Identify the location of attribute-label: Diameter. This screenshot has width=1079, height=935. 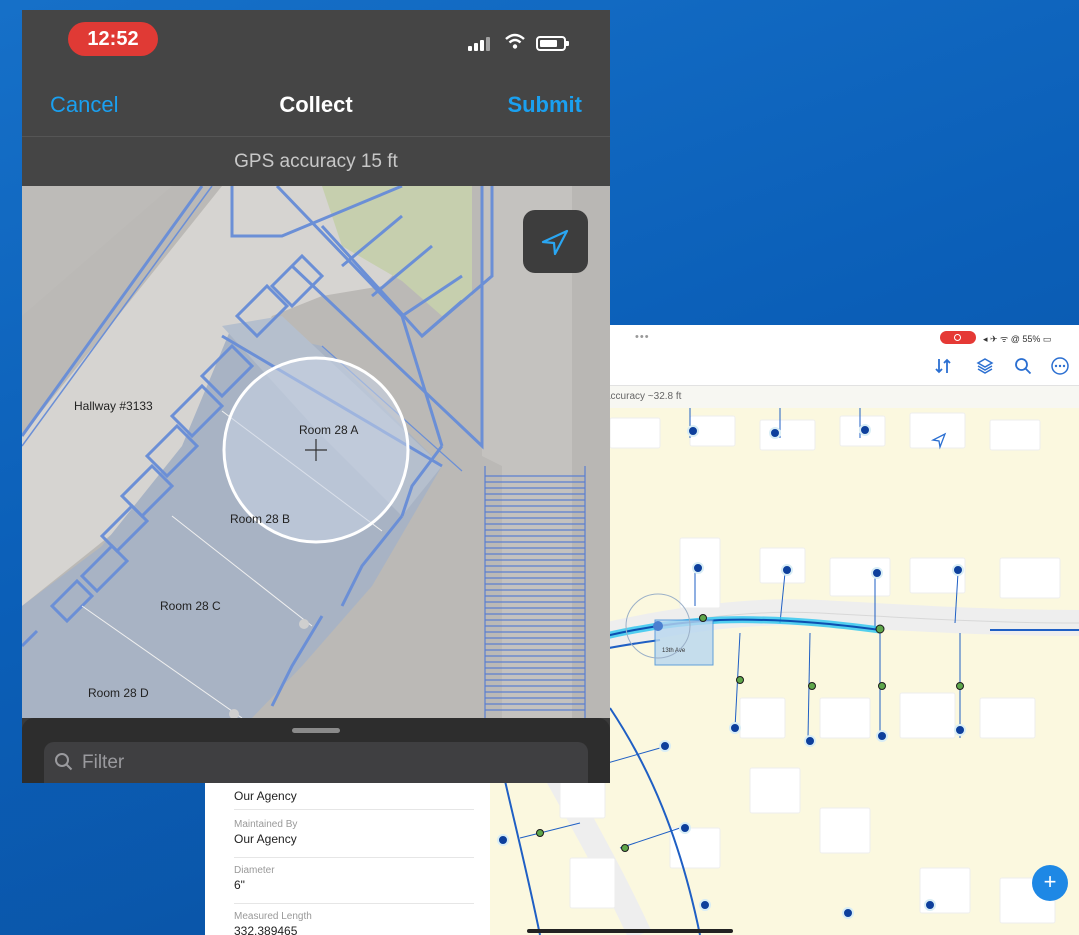
(254, 870).